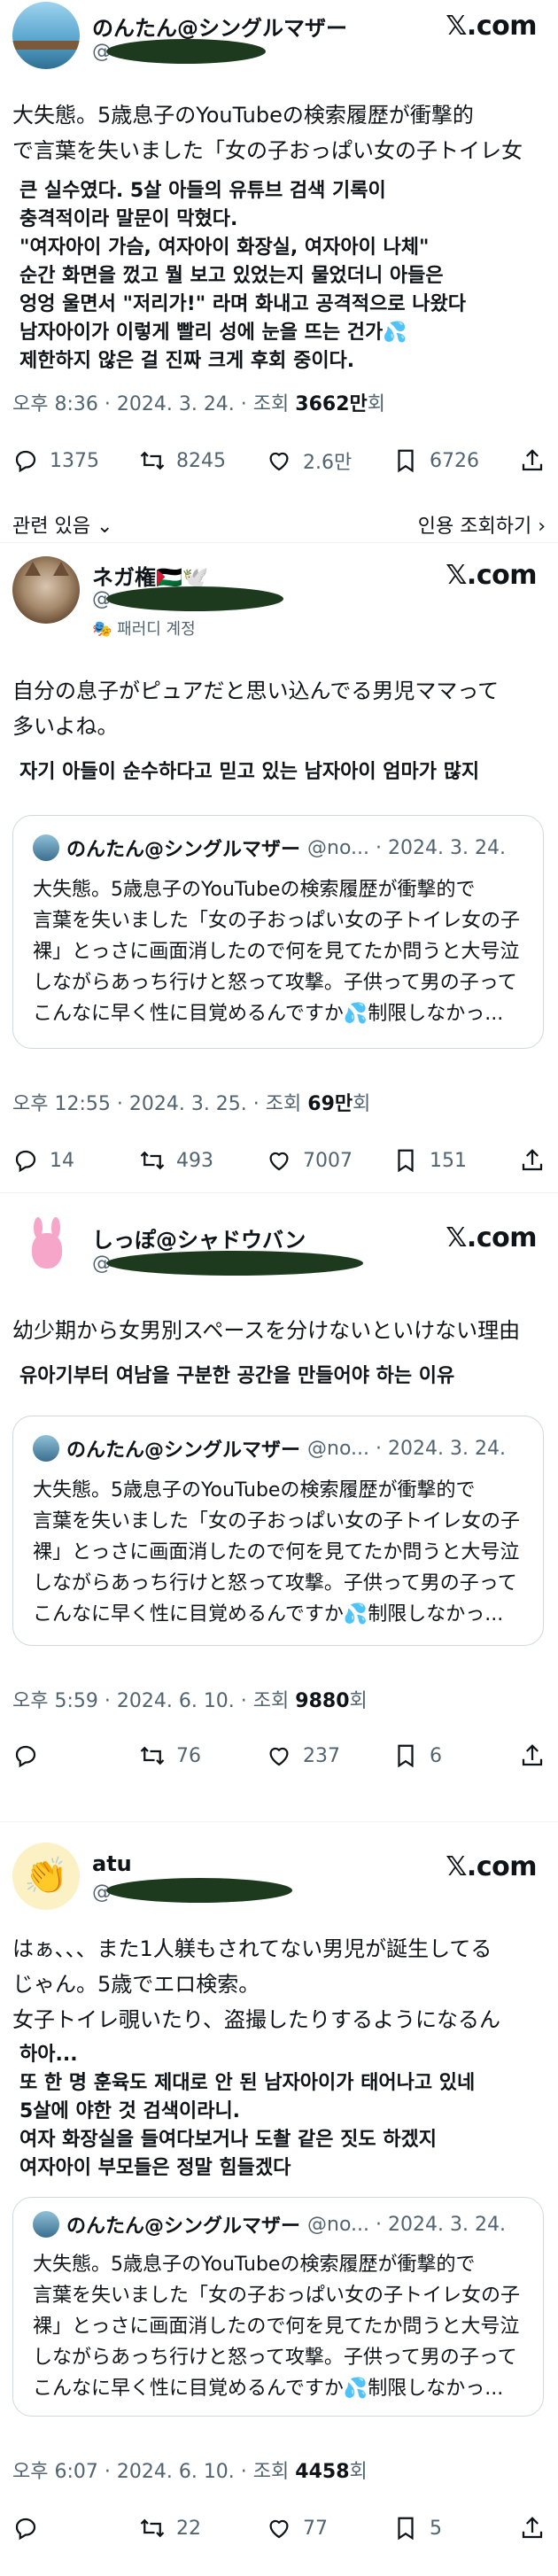 This screenshot has width=558, height=2576. What do you see at coordinates (482, 524) in the screenshot?
I see `view-quotes-link: 인용 조회하기 ›` at bounding box center [482, 524].